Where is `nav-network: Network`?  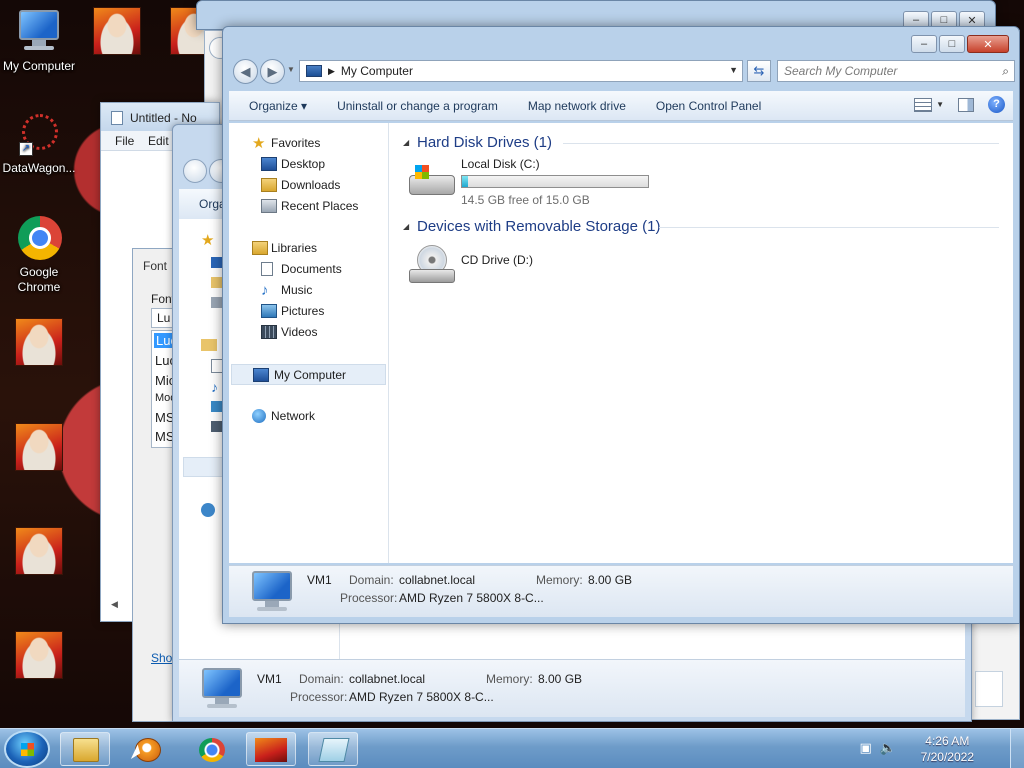 nav-network: Network is located at coordinates (308, 416).